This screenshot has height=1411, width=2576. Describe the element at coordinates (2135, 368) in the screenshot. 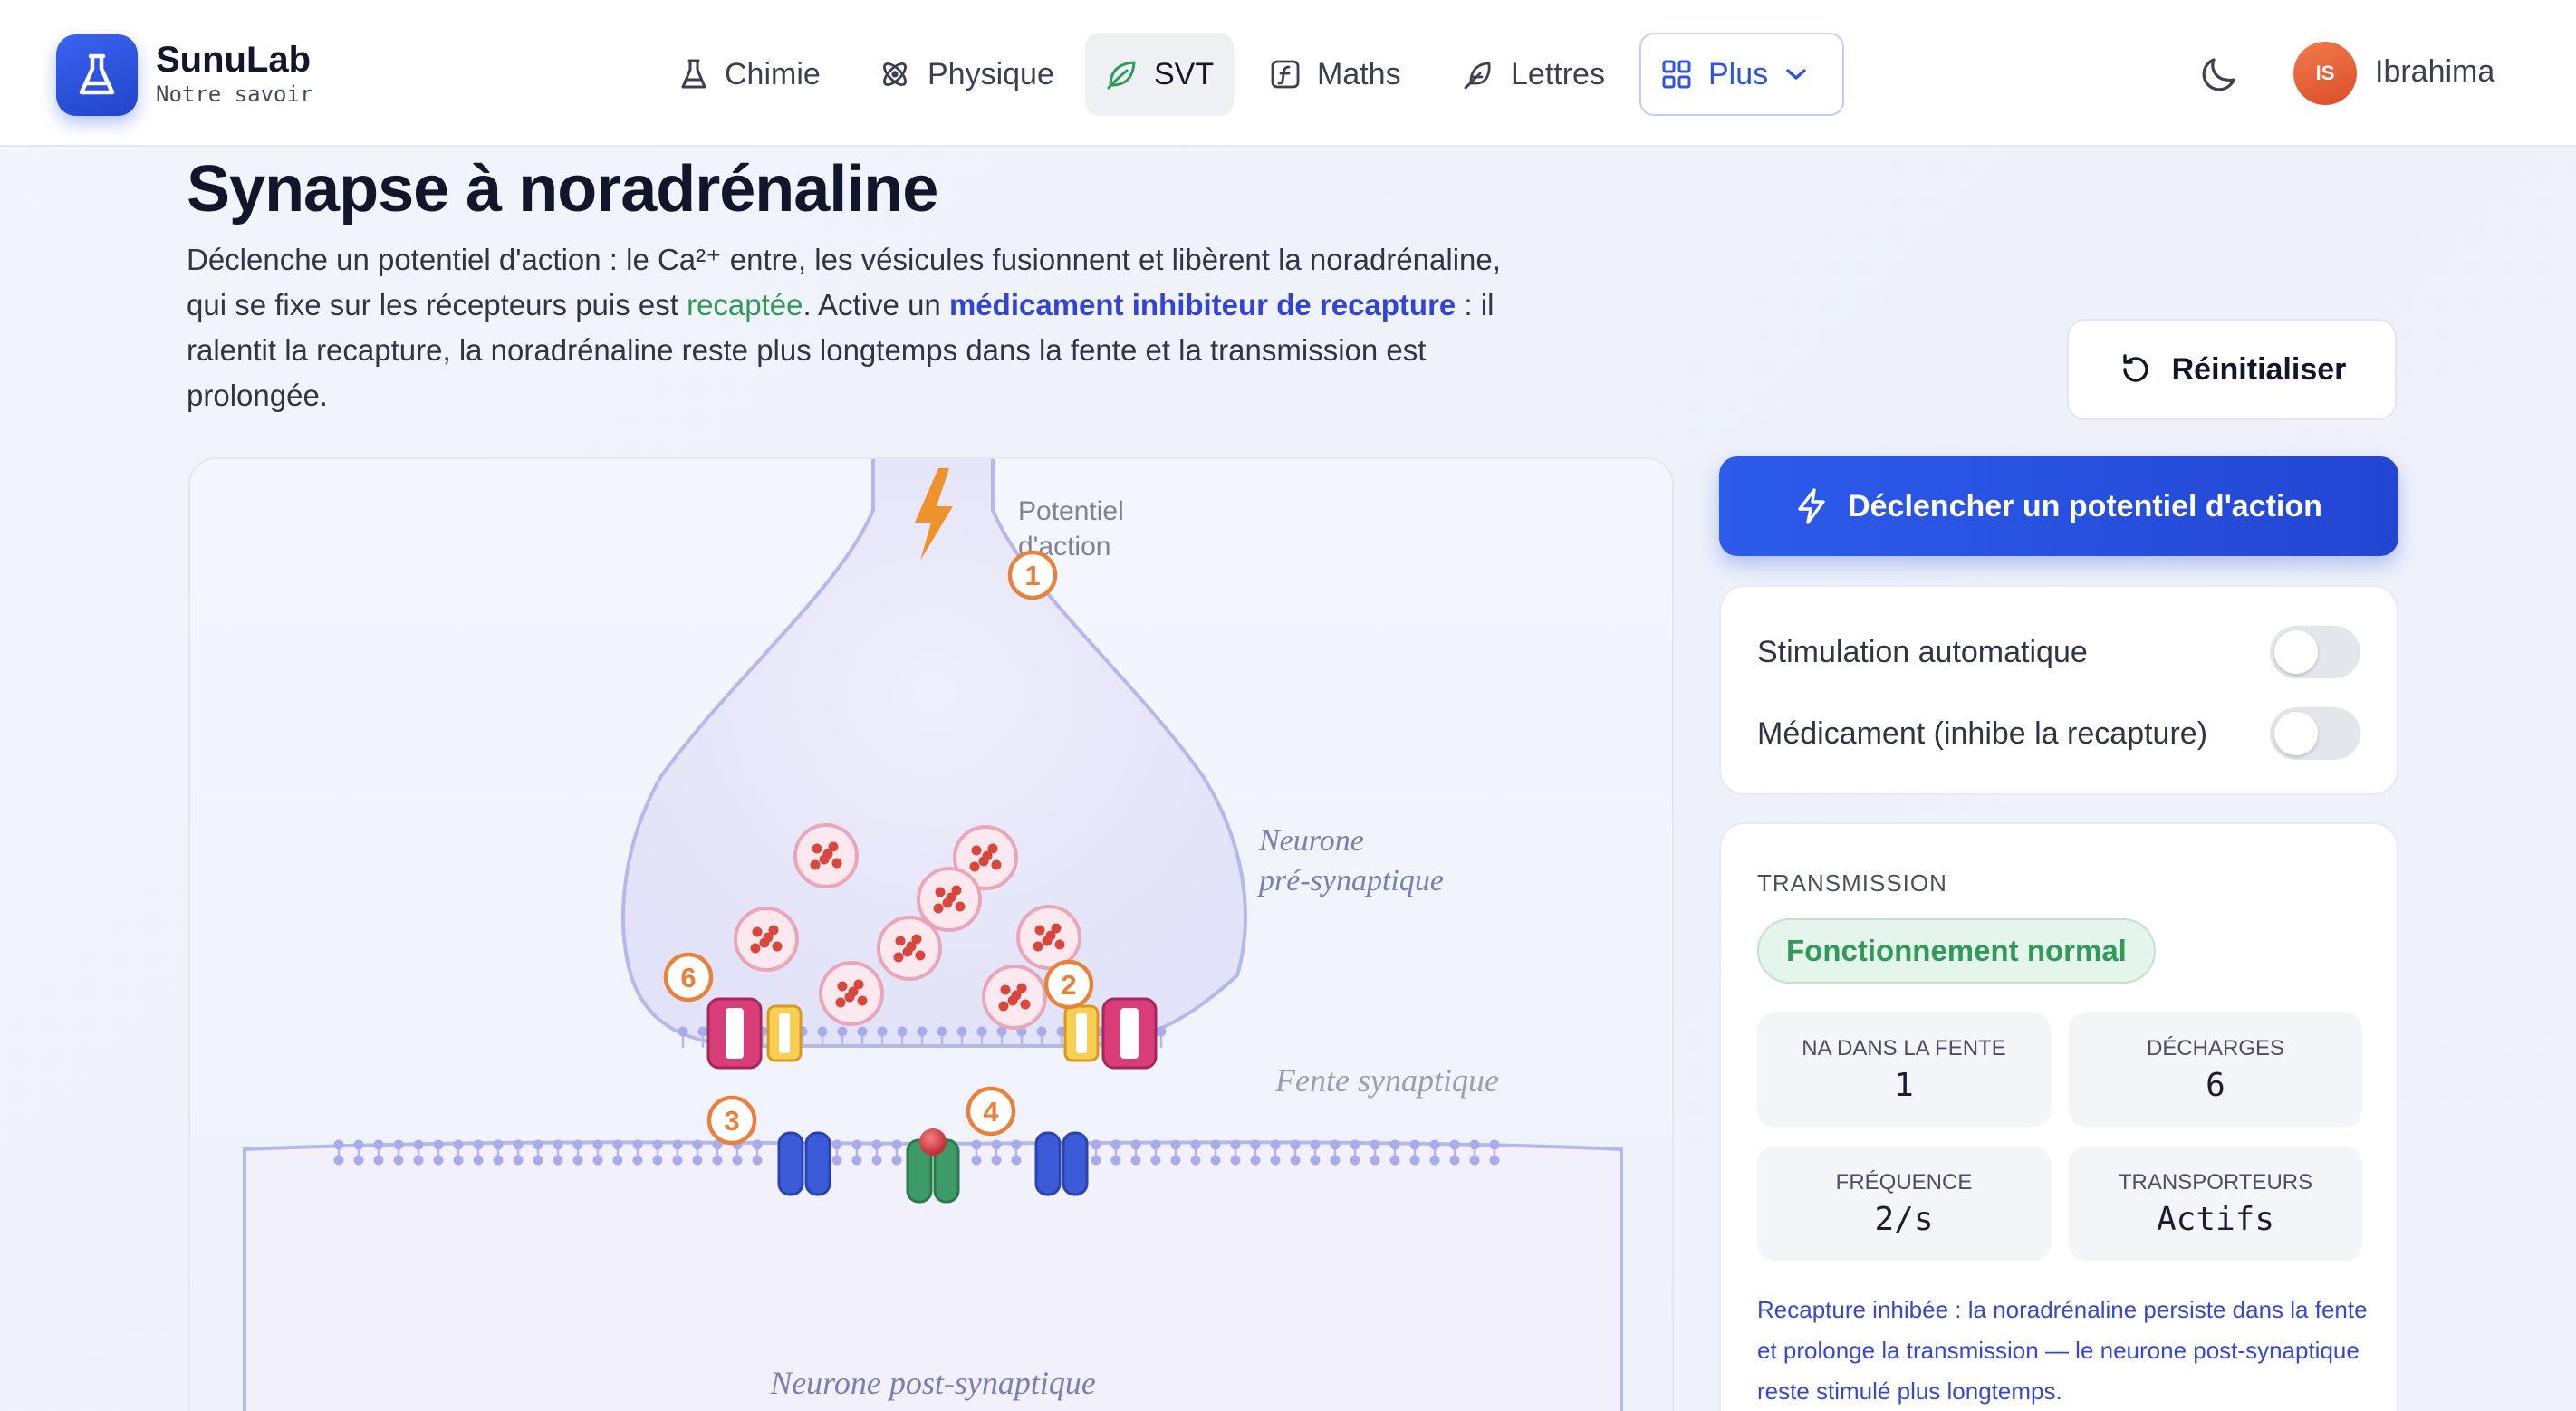

I see `reset-icon` at that location.